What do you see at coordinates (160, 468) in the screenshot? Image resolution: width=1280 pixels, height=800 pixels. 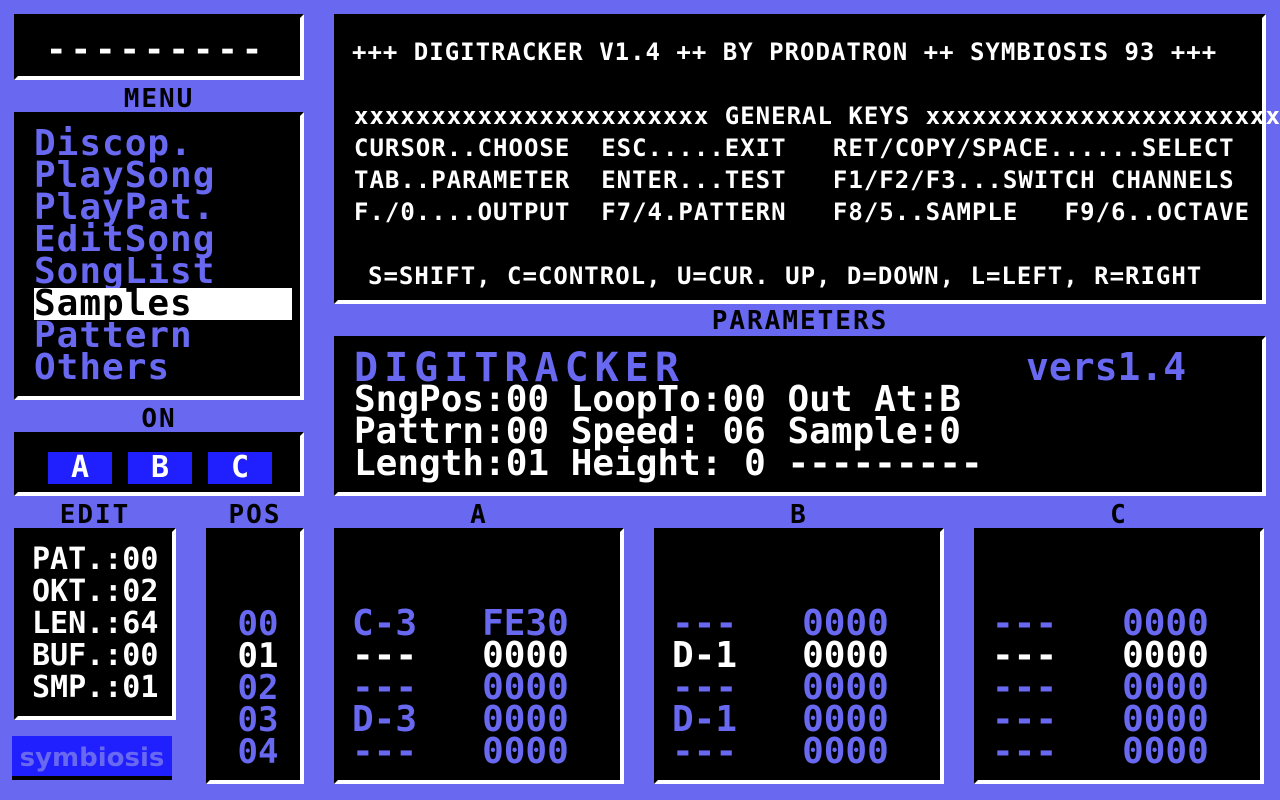 I see `channel-b-toggle: B` at bounding box center [160, 468].